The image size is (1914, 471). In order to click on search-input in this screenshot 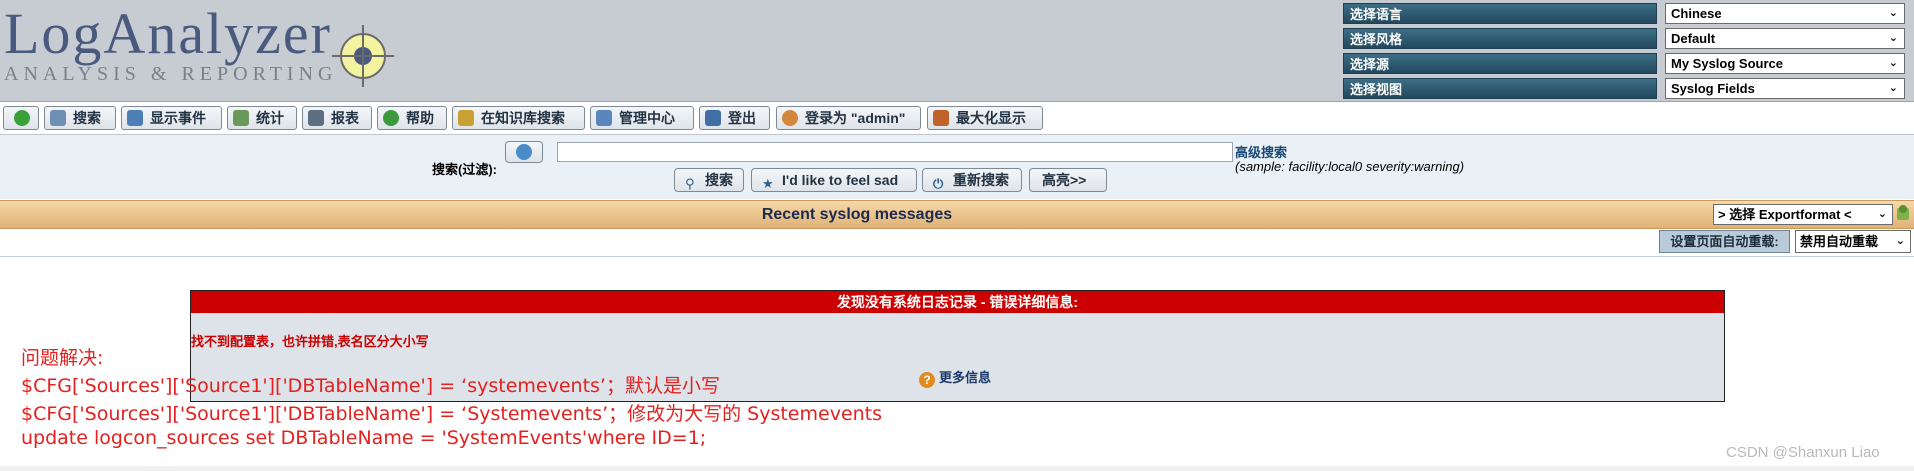, I will do `click(895, 152)`.